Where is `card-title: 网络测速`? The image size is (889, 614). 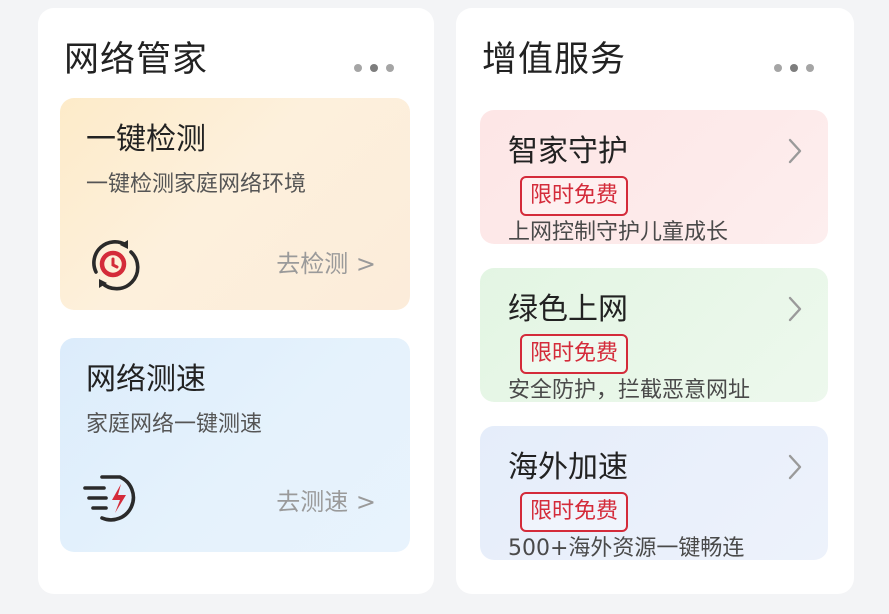 card-title: 网络测速 is located at coordinates (146, 379).